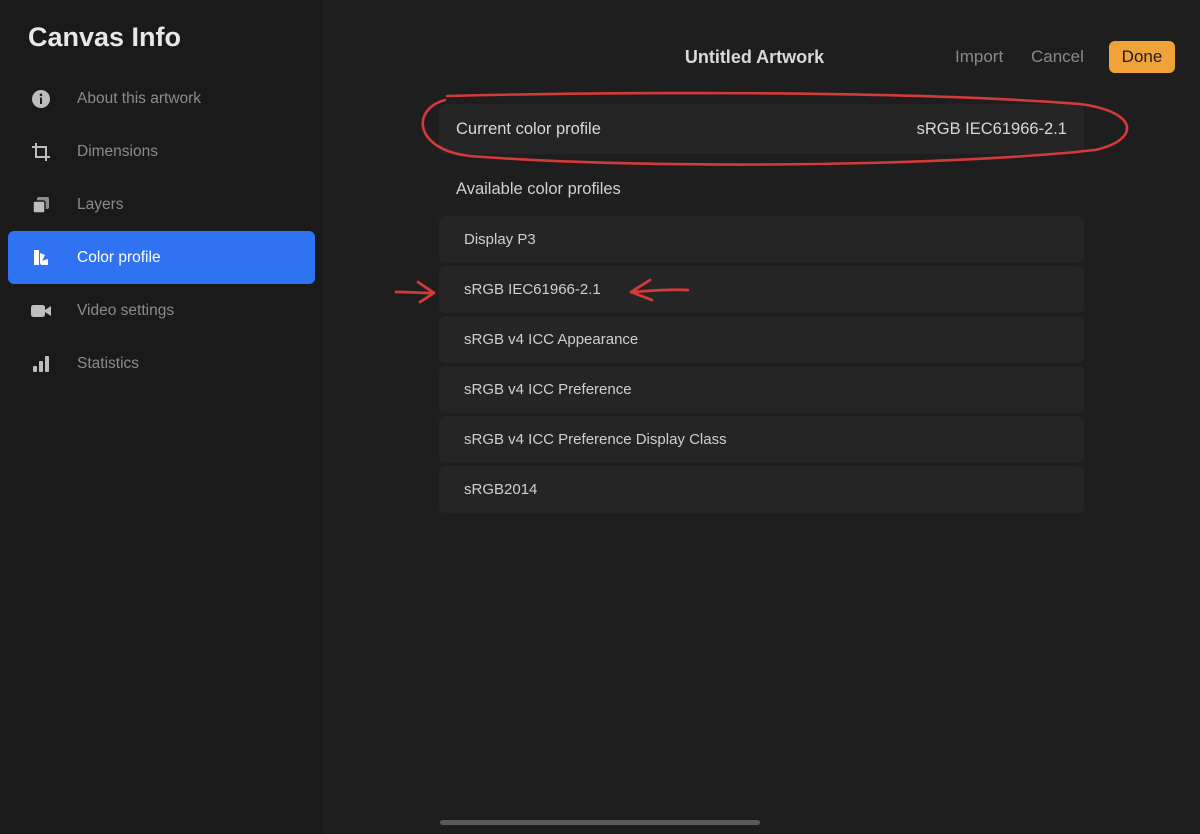  I want to click on layers-icon, so click(41, 205).